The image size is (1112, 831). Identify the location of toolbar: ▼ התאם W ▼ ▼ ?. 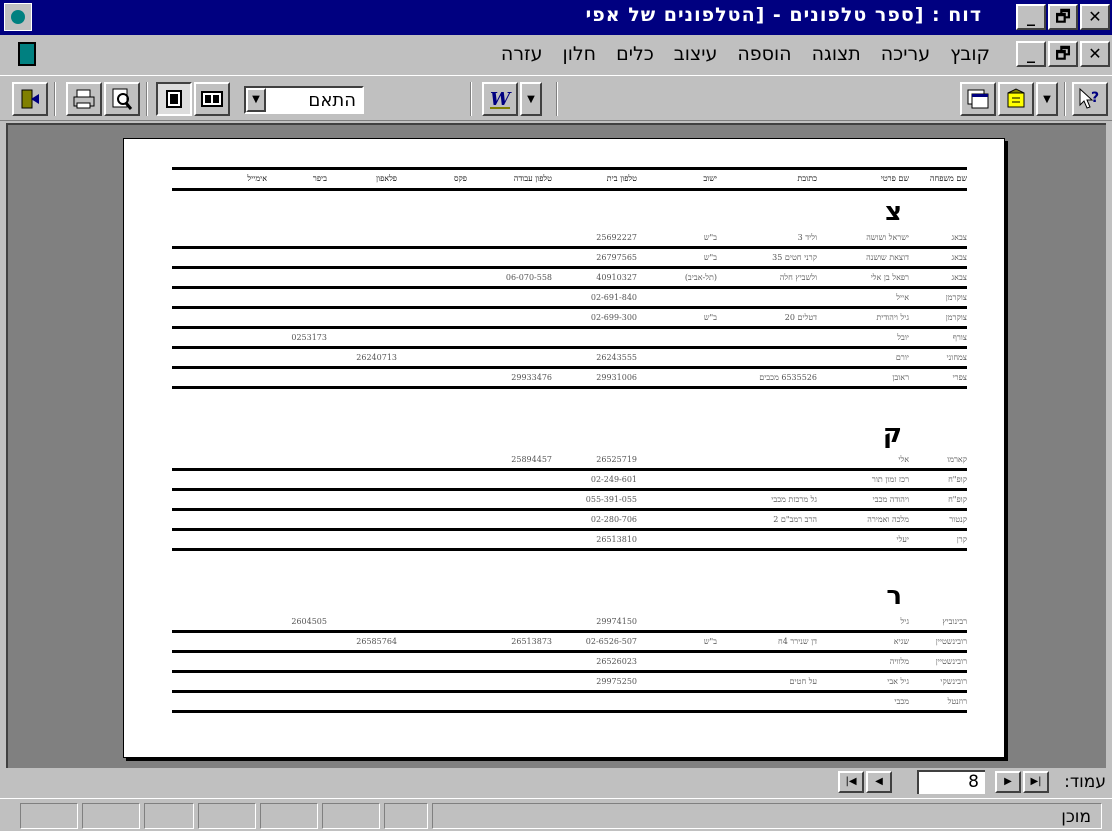
(556, 98).